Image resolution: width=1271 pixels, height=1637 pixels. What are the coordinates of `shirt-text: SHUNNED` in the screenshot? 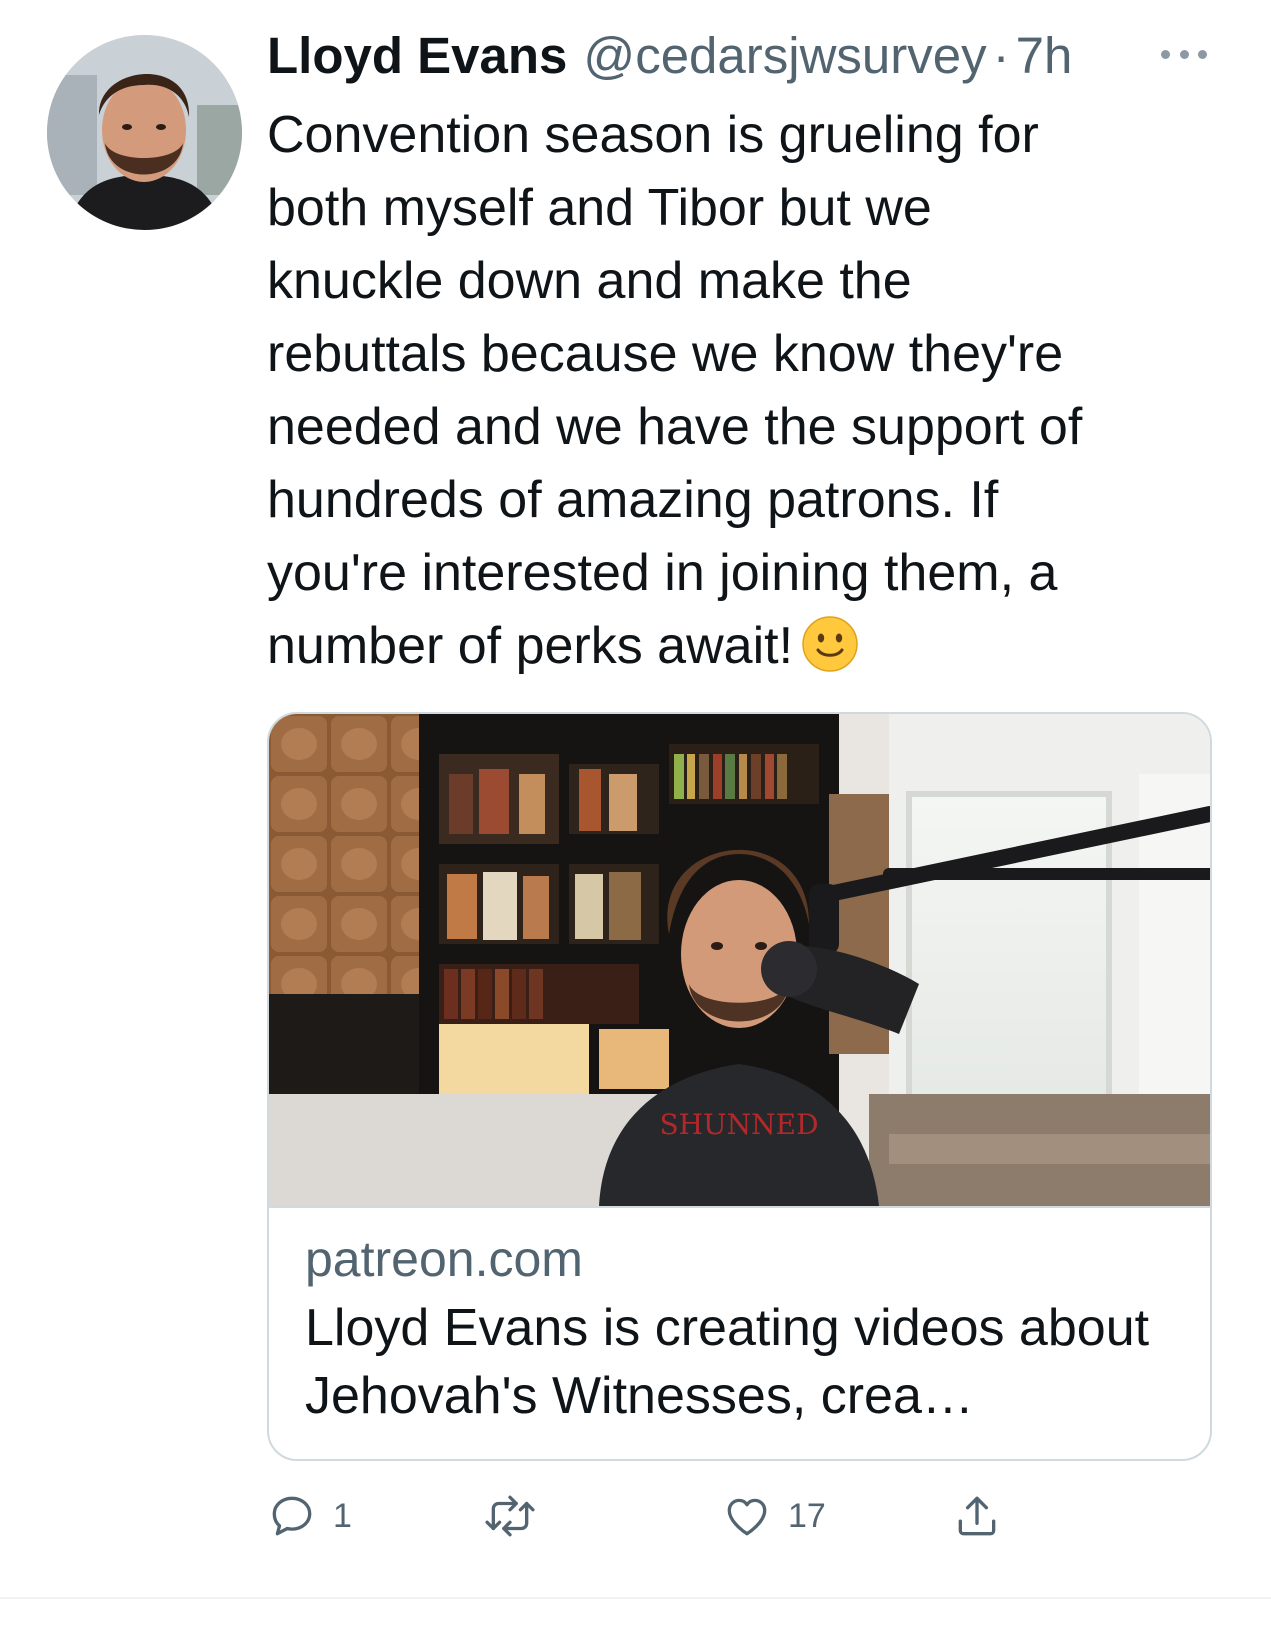 It's located at (738, 1124).